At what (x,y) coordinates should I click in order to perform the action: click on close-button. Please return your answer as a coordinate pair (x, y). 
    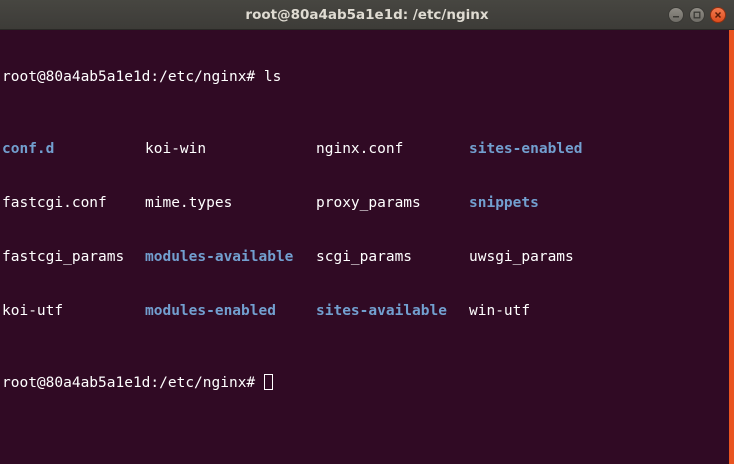
    Looking at the image, I should click on (718, 15).